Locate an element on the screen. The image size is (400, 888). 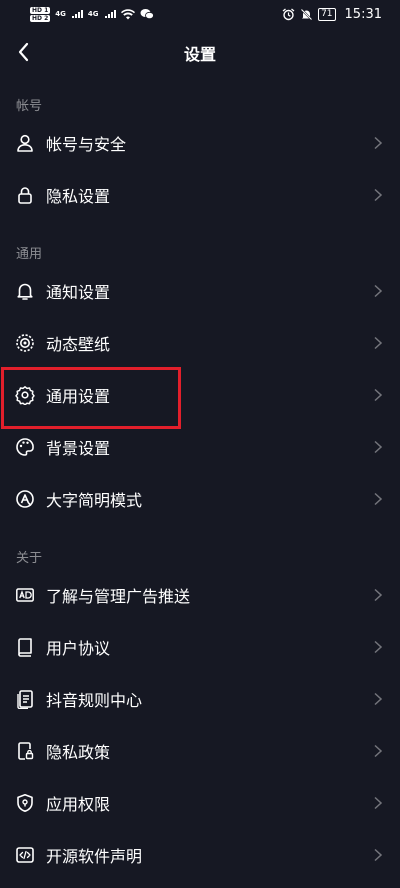
settings-item-notifications: 通知设置 is located at coordinates (200, 291).